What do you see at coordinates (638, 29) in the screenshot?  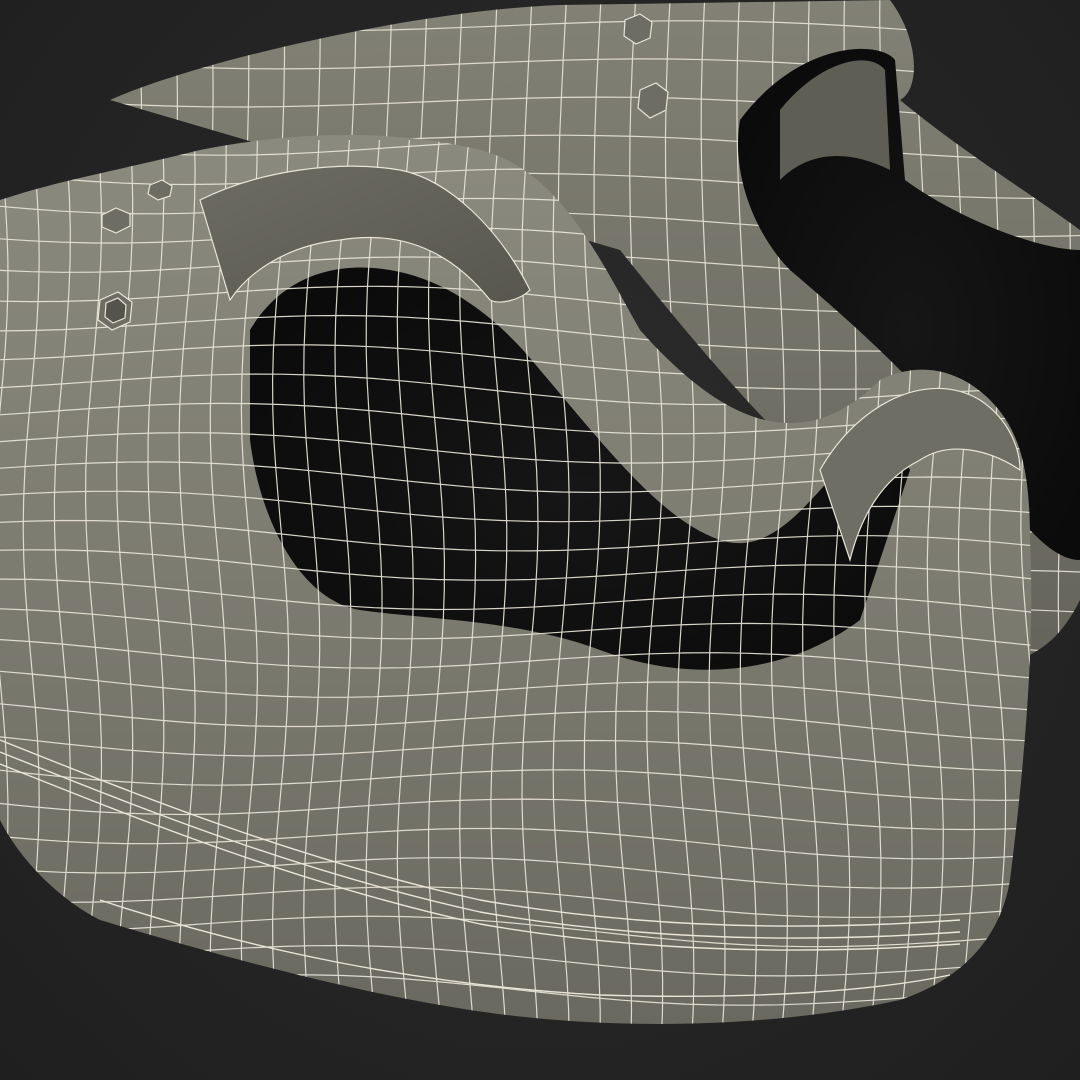 I see `eyelet-icon` at bounding box center [638, 29].